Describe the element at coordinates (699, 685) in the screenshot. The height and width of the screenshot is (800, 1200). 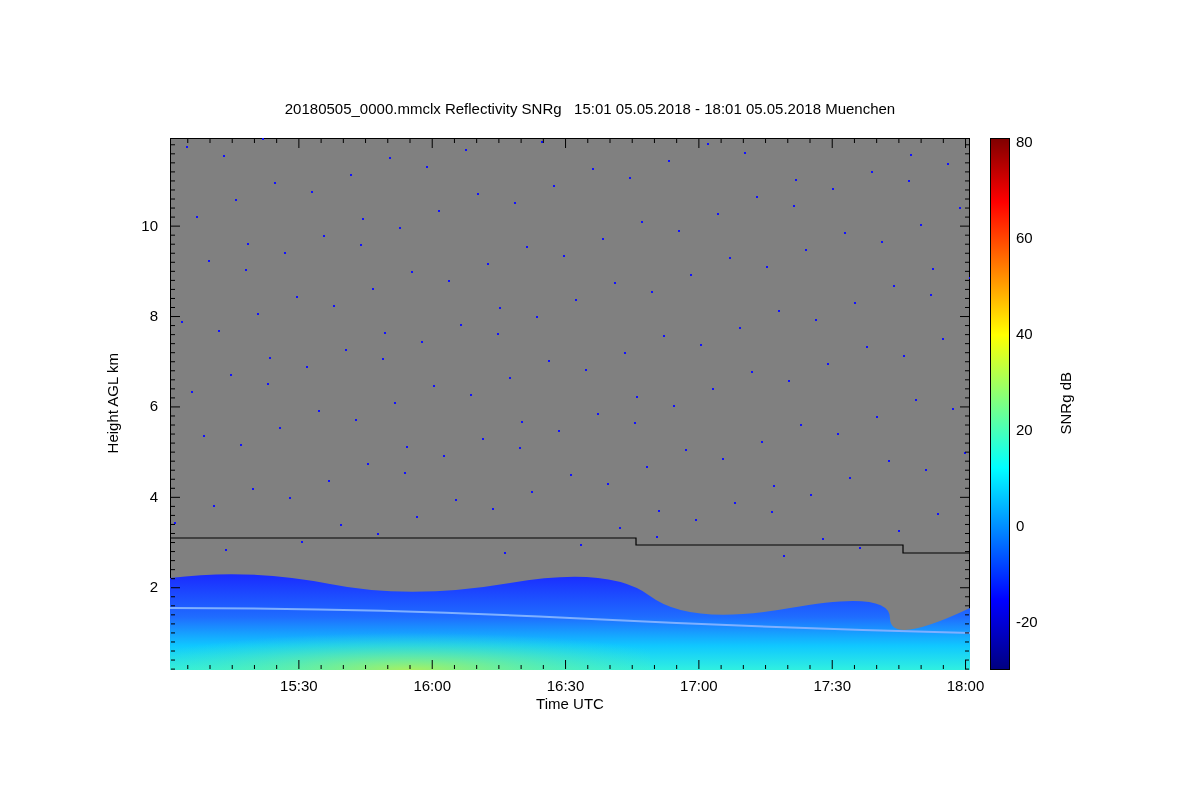
I see `x-tick-label: 17:00` at that location.